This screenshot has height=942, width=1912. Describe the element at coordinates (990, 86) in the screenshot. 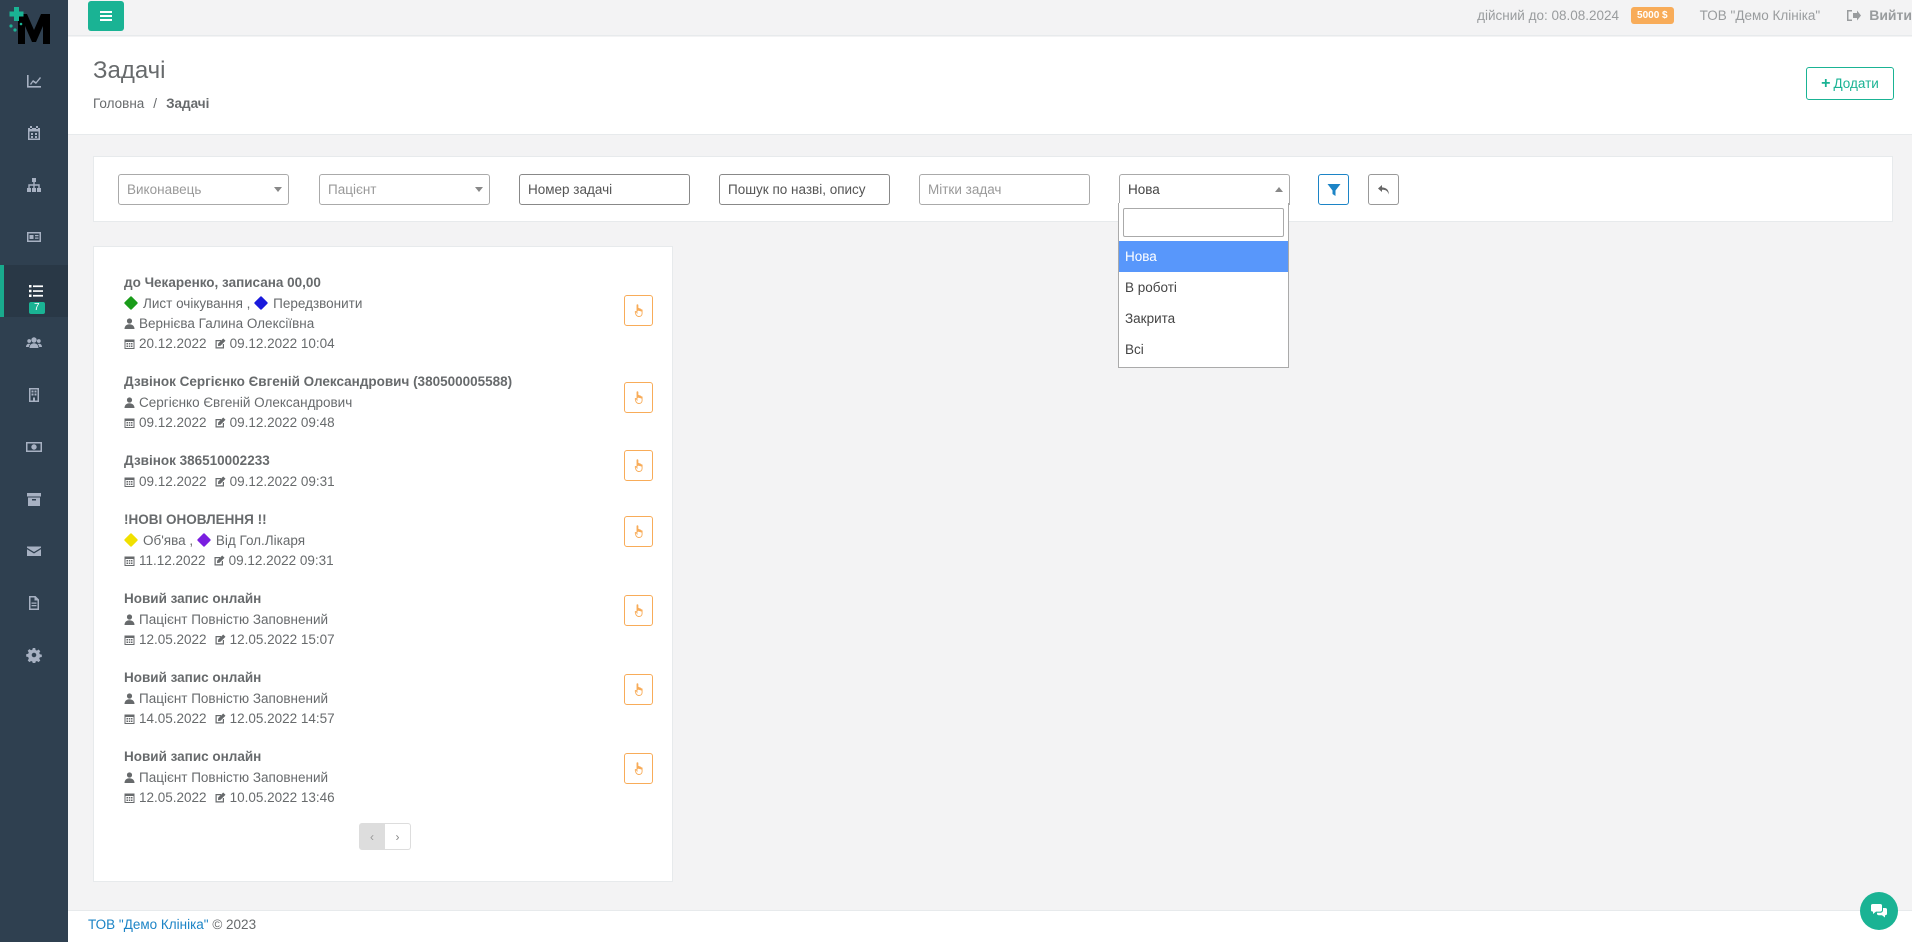

I see `page-heading: Задачі Головна / Задачі + Додати` at that location.